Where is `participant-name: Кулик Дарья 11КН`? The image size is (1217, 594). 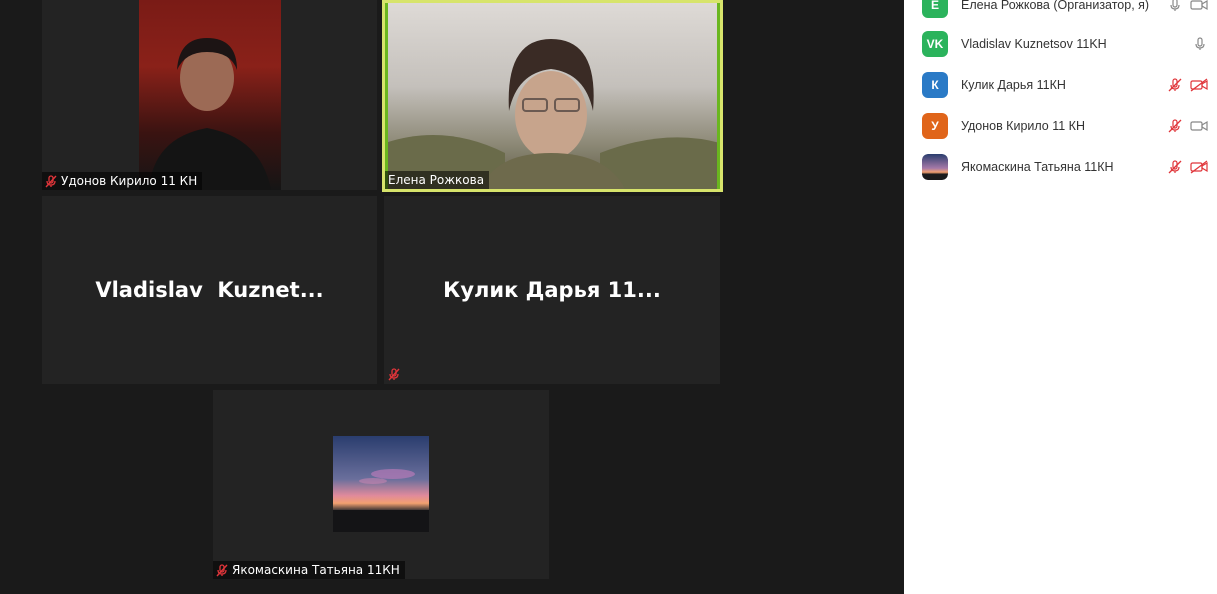 participant-name: Кулик Дарья 11КН is located at coordinates (1013, 84).